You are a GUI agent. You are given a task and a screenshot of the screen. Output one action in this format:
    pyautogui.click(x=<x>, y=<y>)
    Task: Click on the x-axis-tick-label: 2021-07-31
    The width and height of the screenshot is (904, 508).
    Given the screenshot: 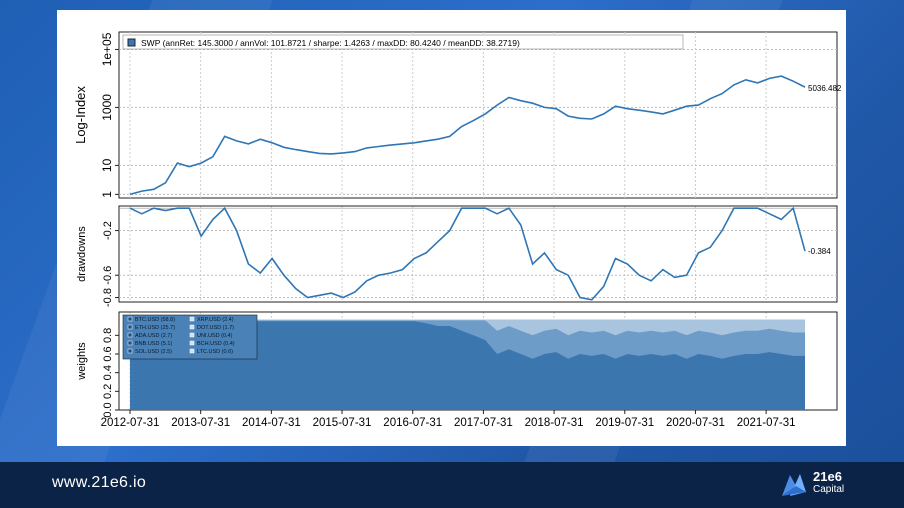 What is the action you would take?
    pyautogui.click(x=766, y=423)
    